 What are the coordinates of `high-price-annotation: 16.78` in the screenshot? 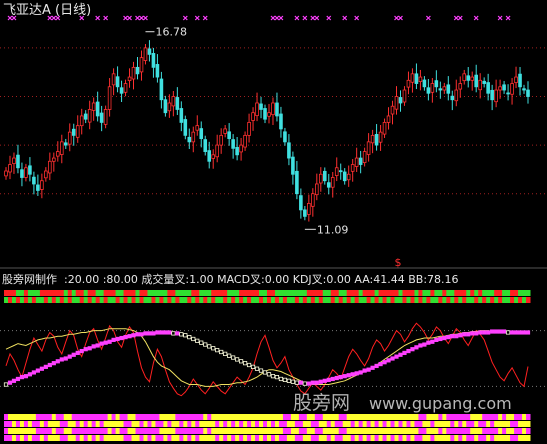 It's located at (171, 32).